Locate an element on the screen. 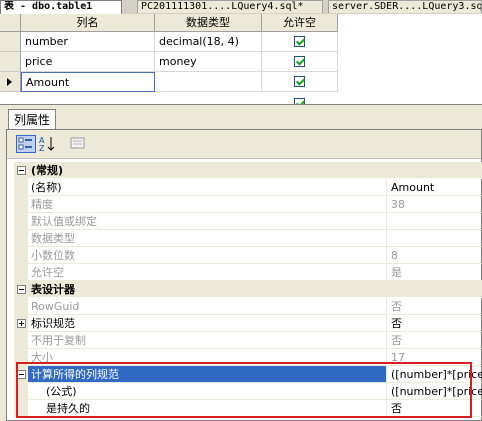  tab-query3: server.SDER....LQuery3.sql is located at coordinates (405, 6).